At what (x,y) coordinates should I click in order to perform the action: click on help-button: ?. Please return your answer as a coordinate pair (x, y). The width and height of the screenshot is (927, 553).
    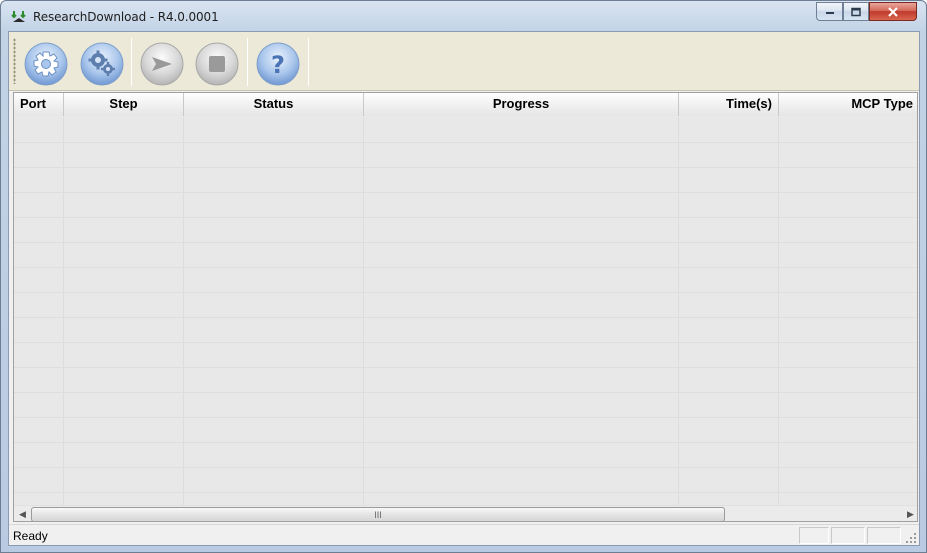
    Looking at the image, I should click on (278, 64).